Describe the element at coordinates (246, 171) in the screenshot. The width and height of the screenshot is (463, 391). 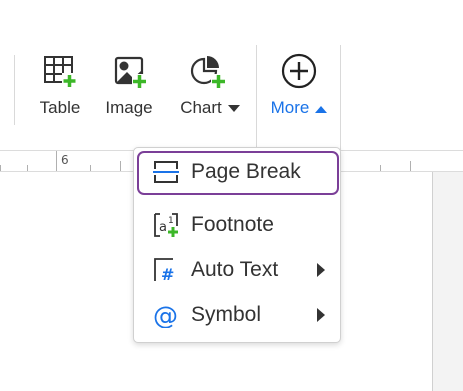
I see `menu-item-label: Page Break` at that location.